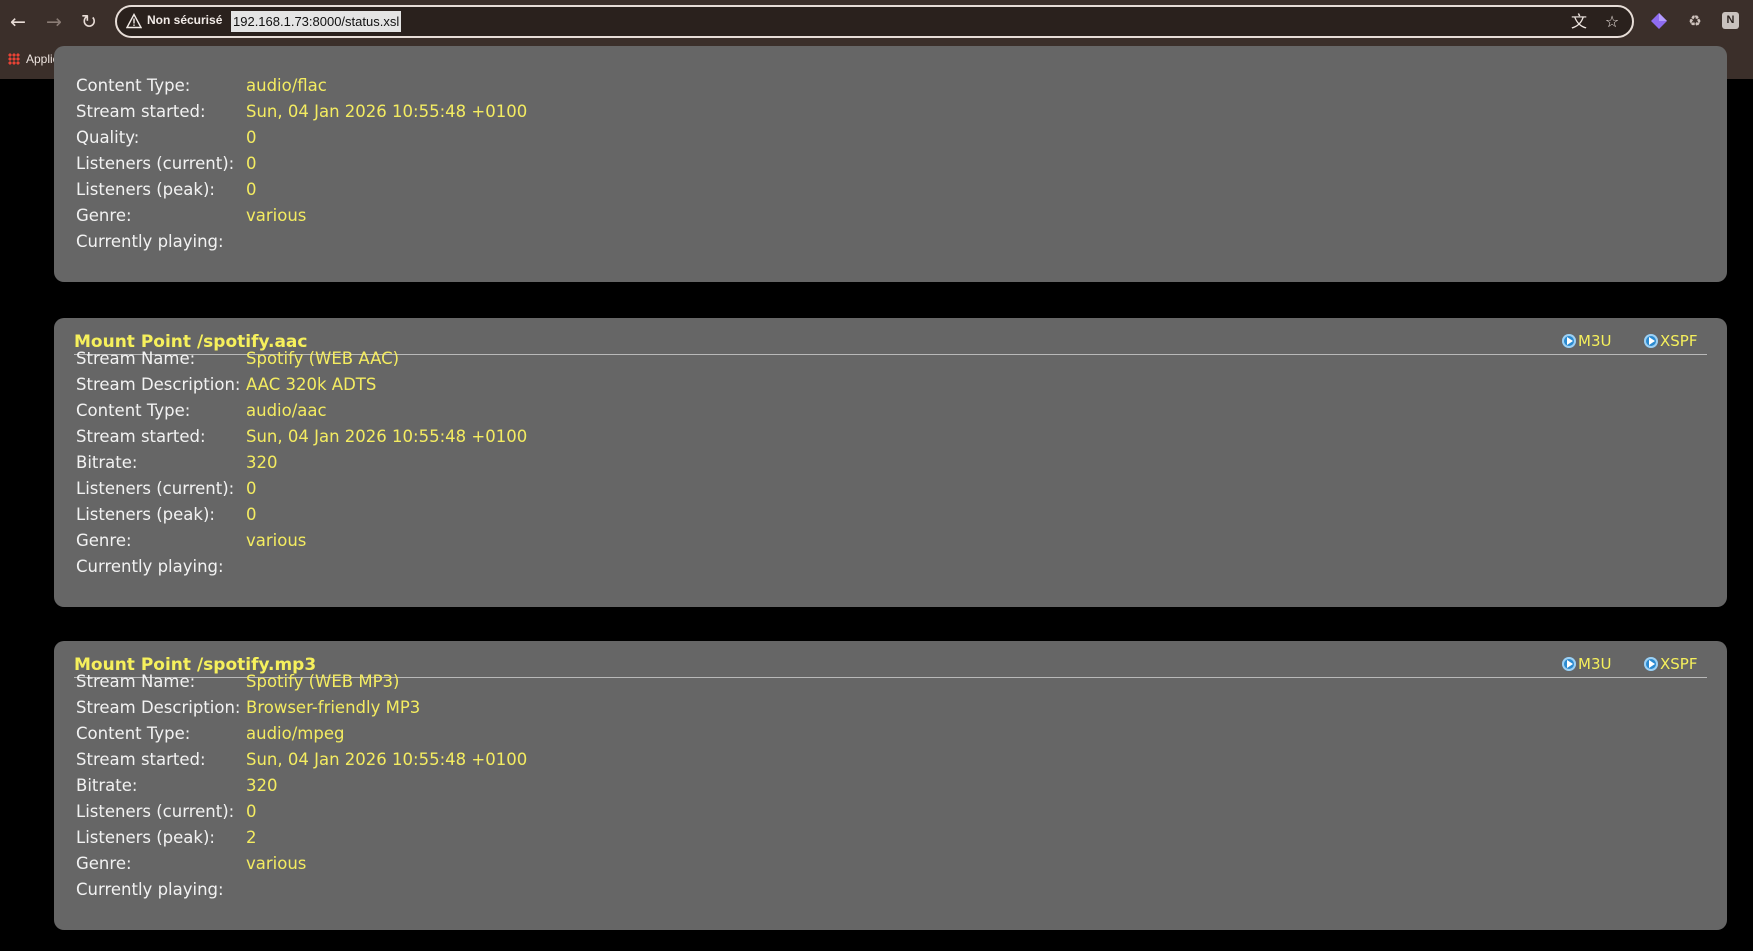 The image size is (1753, 951). Describe the element at coordinates (1579, 22) in the screenshot. I see `translate-icon: 文` at that location.